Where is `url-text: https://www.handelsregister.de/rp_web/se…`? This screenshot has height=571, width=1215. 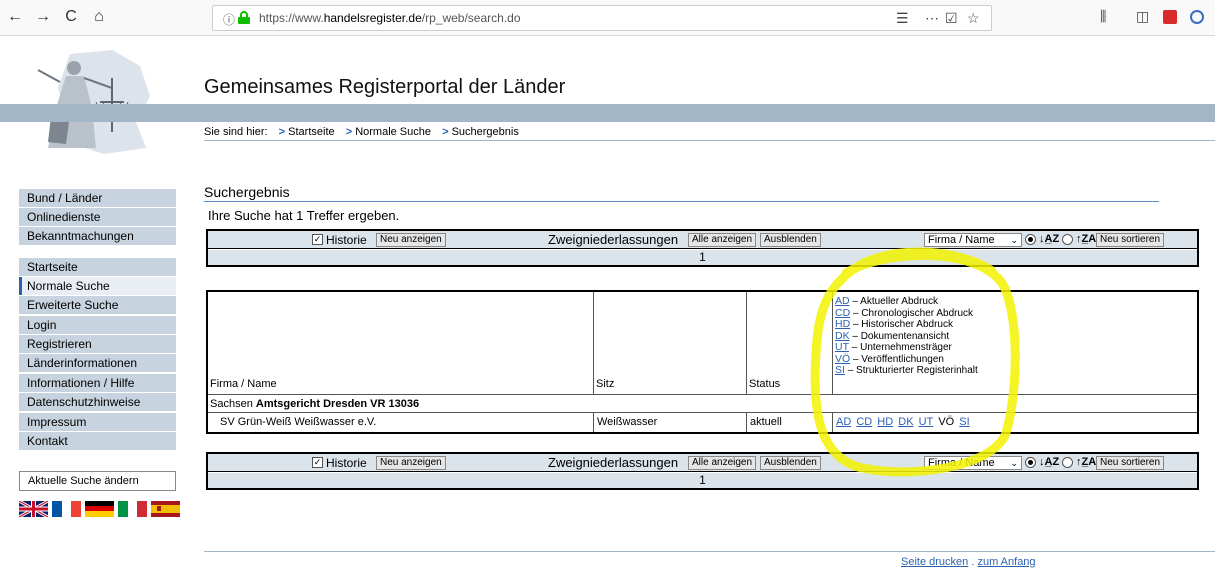 url-text: https://www.handelsregister.de/rp_web/se… is located at coordinates (390, 18).